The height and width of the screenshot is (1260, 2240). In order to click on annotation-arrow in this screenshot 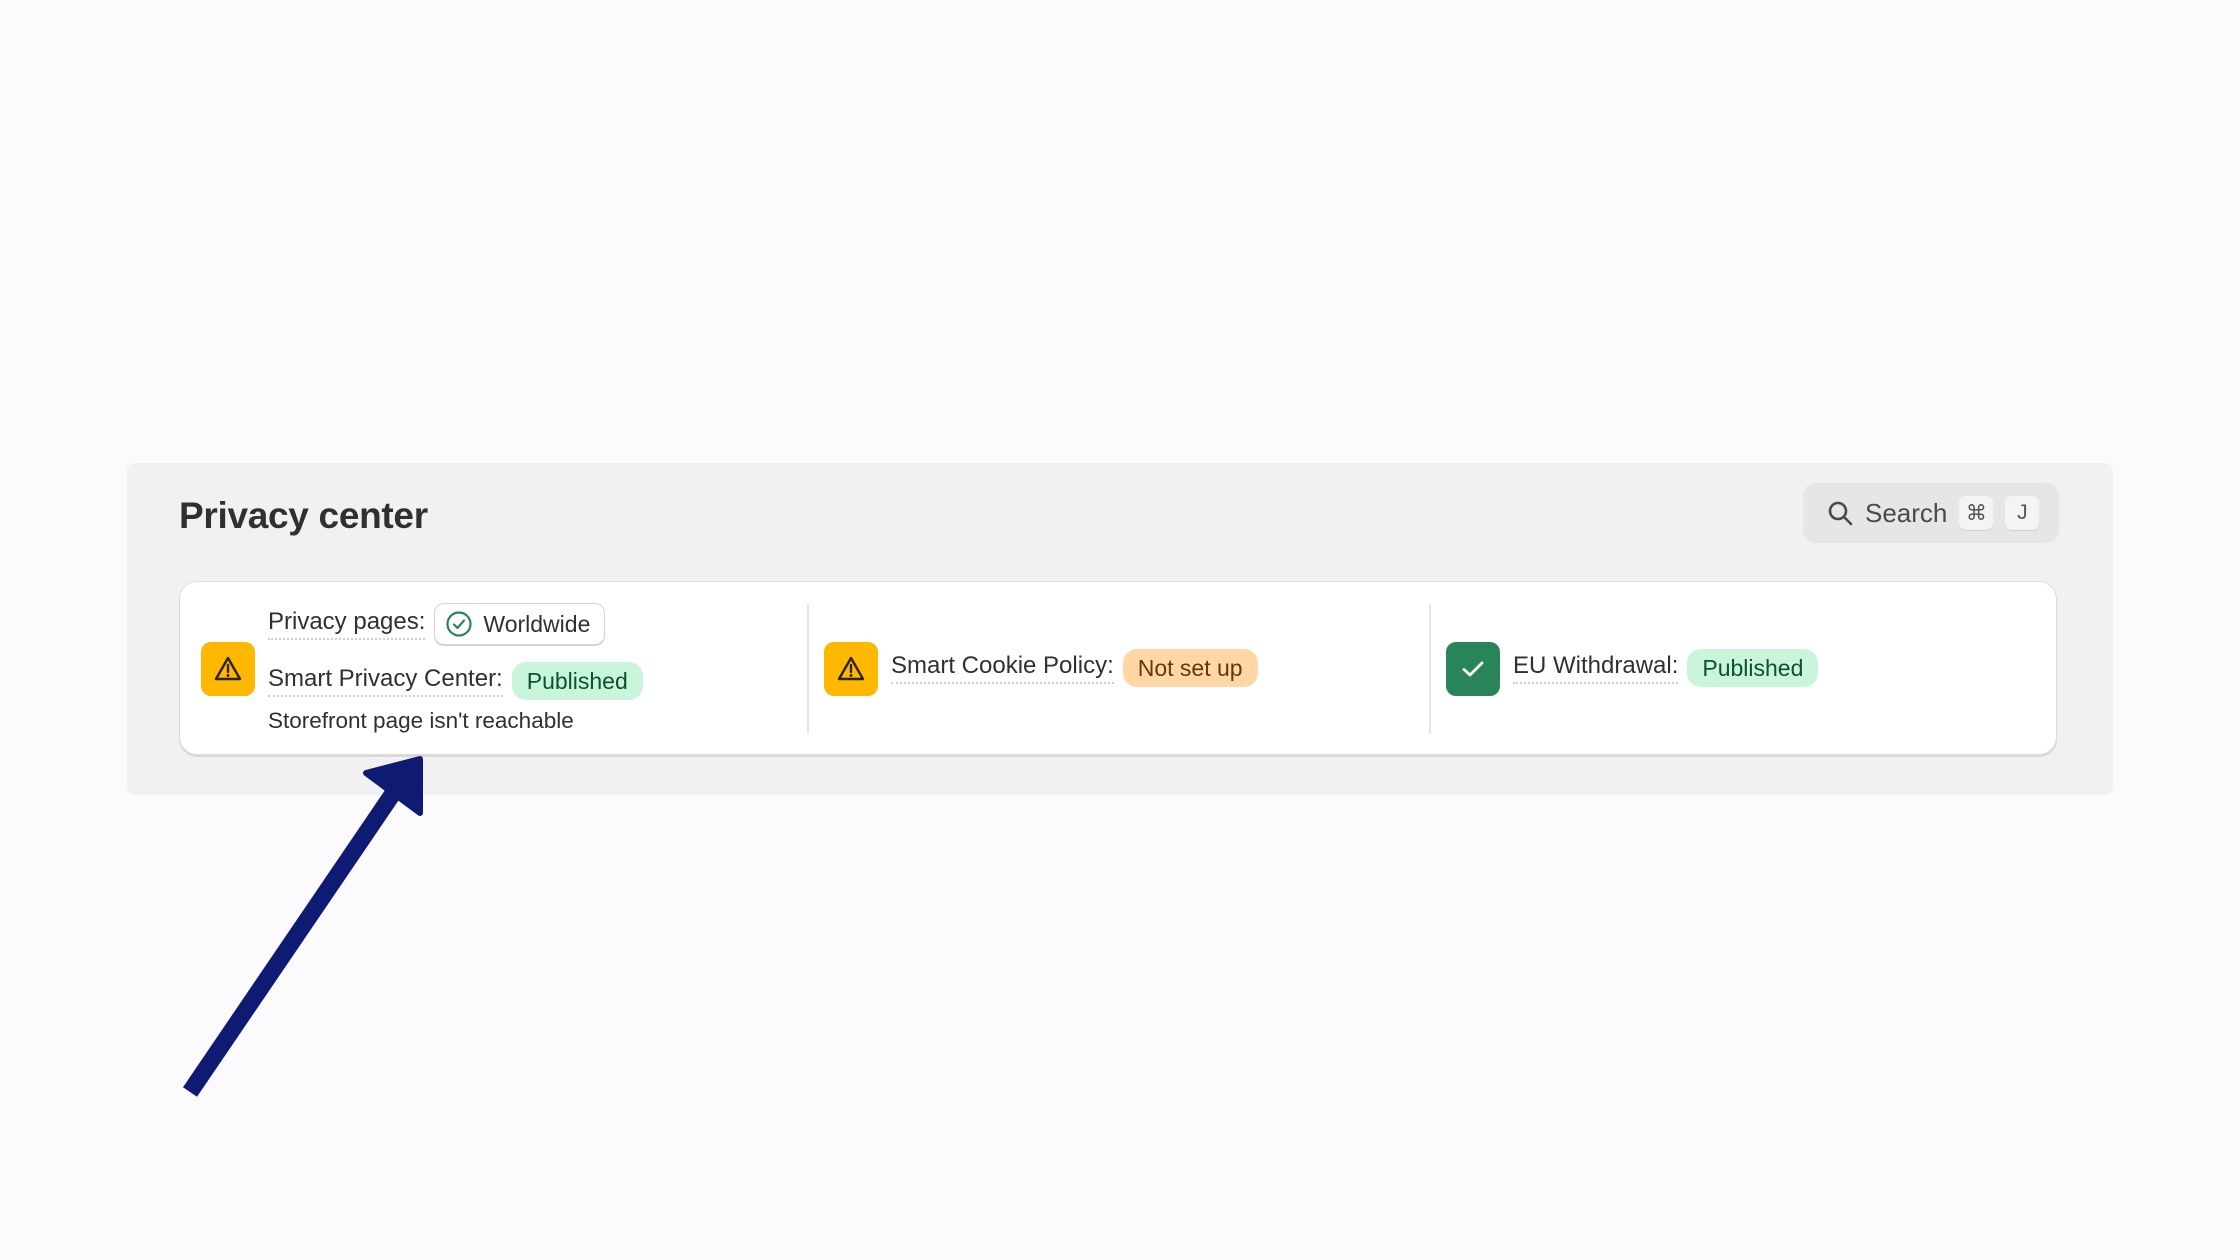, I will do `click(302, 926)`.